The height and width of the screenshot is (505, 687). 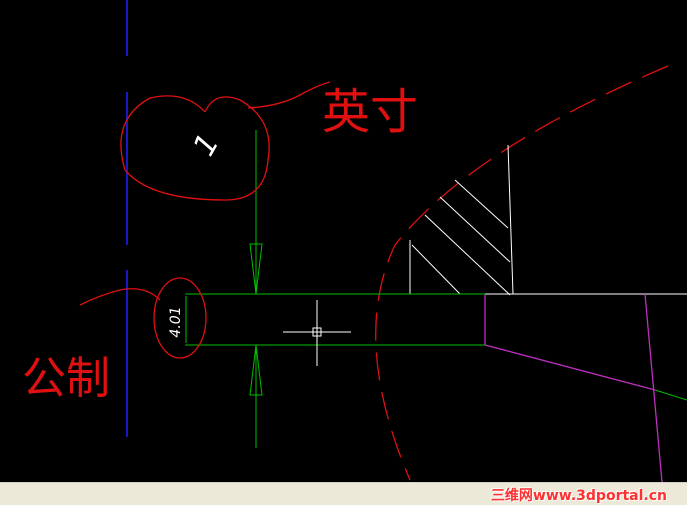 What do you see at coordinates (461, 220) in the screenshot?
I see `hatch-region` at bounding box center [461, 220].